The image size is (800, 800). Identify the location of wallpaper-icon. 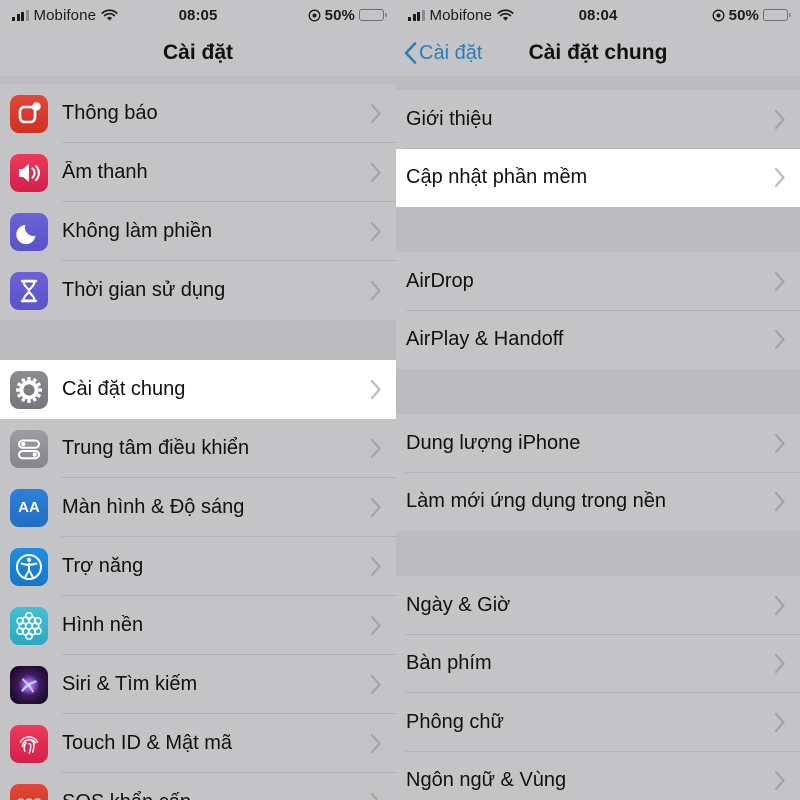
(29, 625).